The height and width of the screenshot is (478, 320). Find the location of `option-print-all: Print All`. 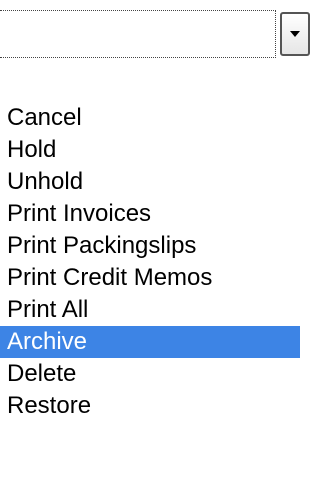

option-print-all: Print All is located at coordinates (150, 310).